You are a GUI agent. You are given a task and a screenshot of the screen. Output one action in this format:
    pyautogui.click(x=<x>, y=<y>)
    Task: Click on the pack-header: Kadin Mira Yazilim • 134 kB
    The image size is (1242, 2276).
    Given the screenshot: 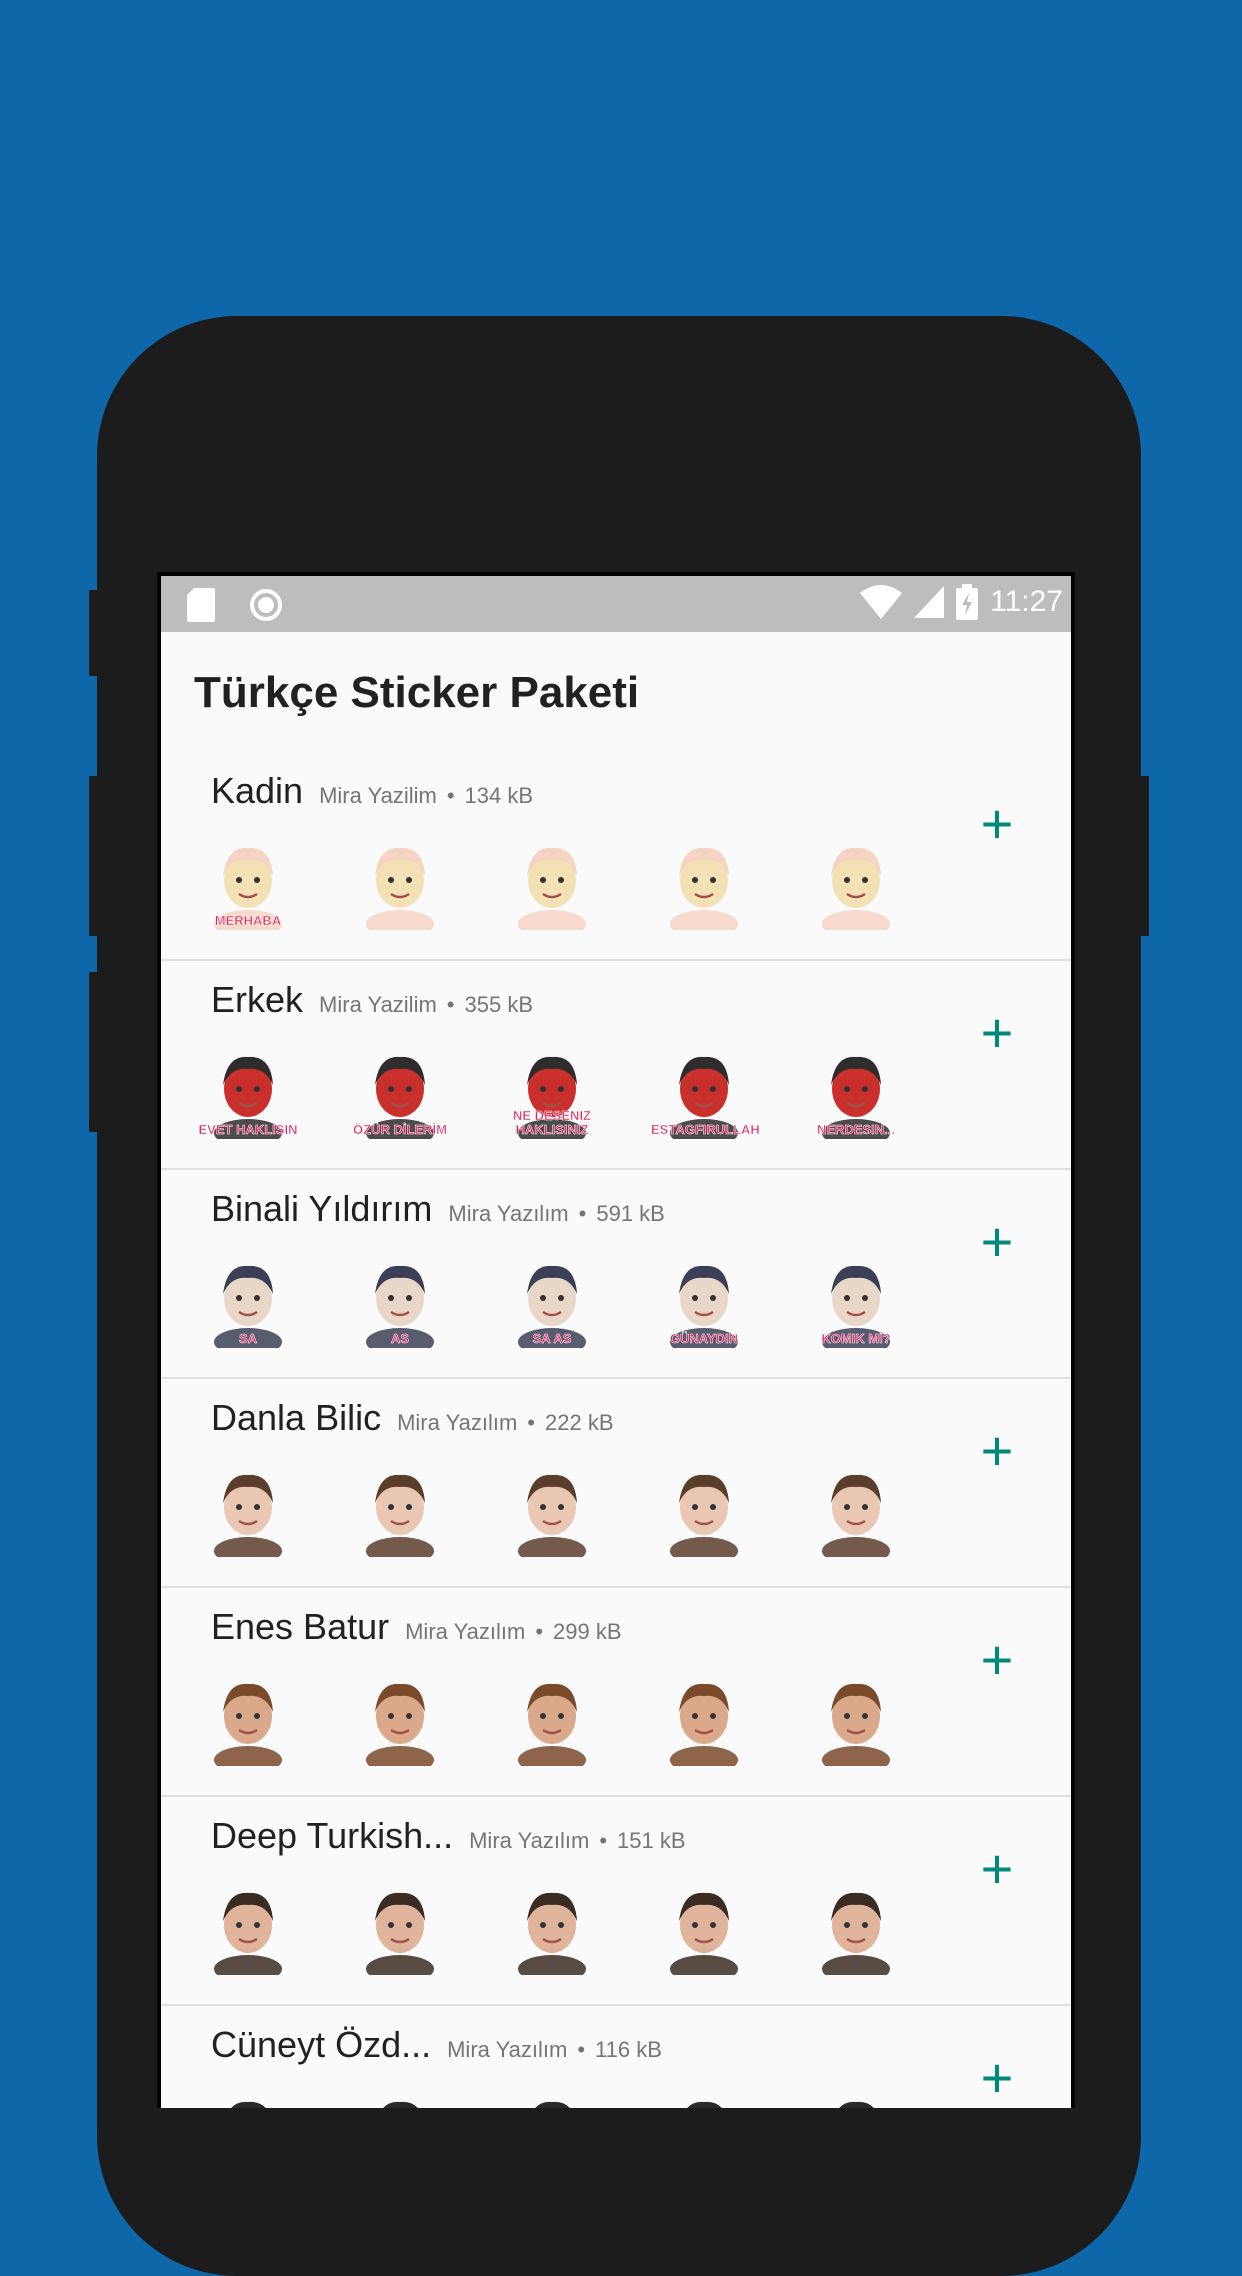 What is the action you would take?
    pyautogui.click(x=372, y=791)
    